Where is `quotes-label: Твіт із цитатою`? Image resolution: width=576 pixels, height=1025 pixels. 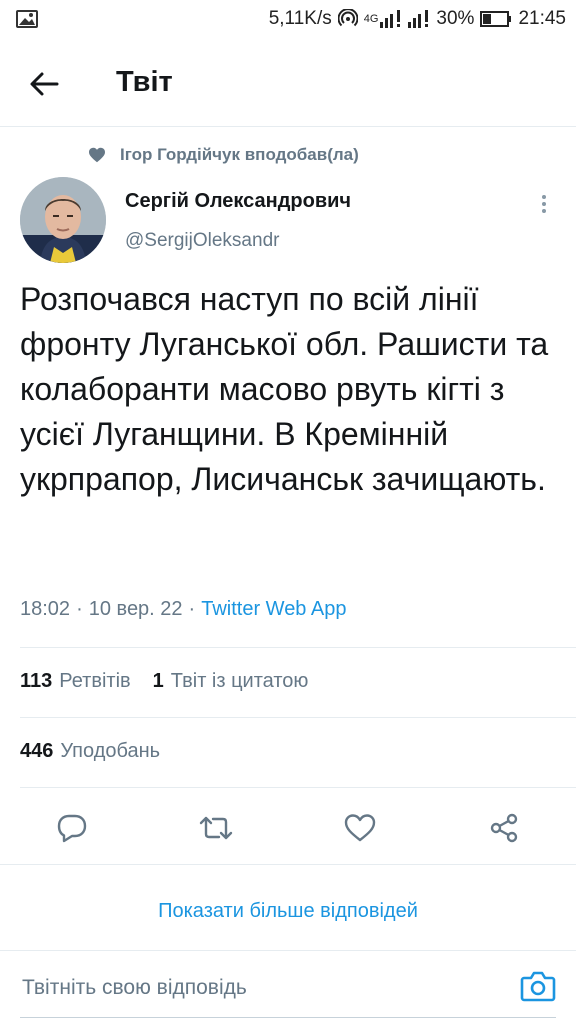
quotes-label: Твіт із цитатою is located at coordinates (239, 681).